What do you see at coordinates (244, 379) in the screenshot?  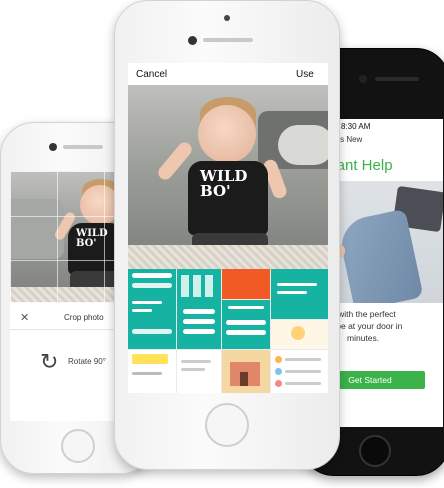 I see `mini-door` at bounding box center [244, 379].